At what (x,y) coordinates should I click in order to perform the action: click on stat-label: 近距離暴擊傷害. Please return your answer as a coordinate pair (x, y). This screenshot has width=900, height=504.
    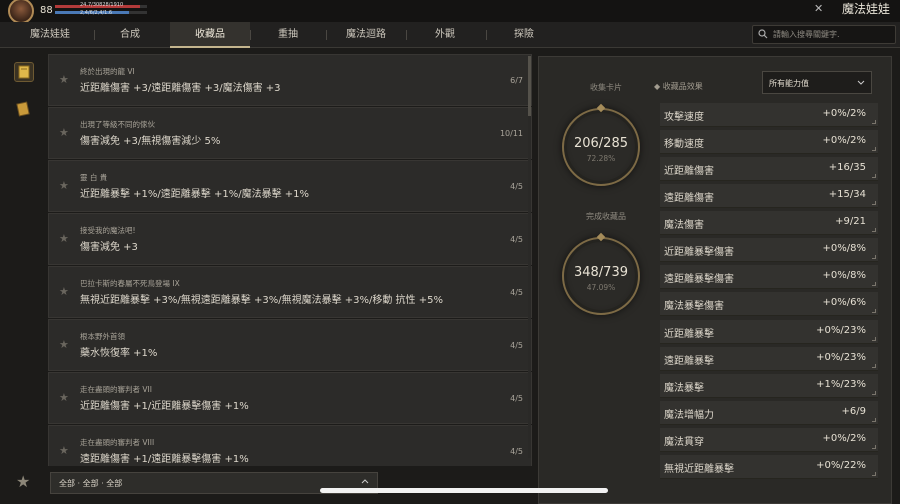
    Looking at the image, I should click on (699, 252).